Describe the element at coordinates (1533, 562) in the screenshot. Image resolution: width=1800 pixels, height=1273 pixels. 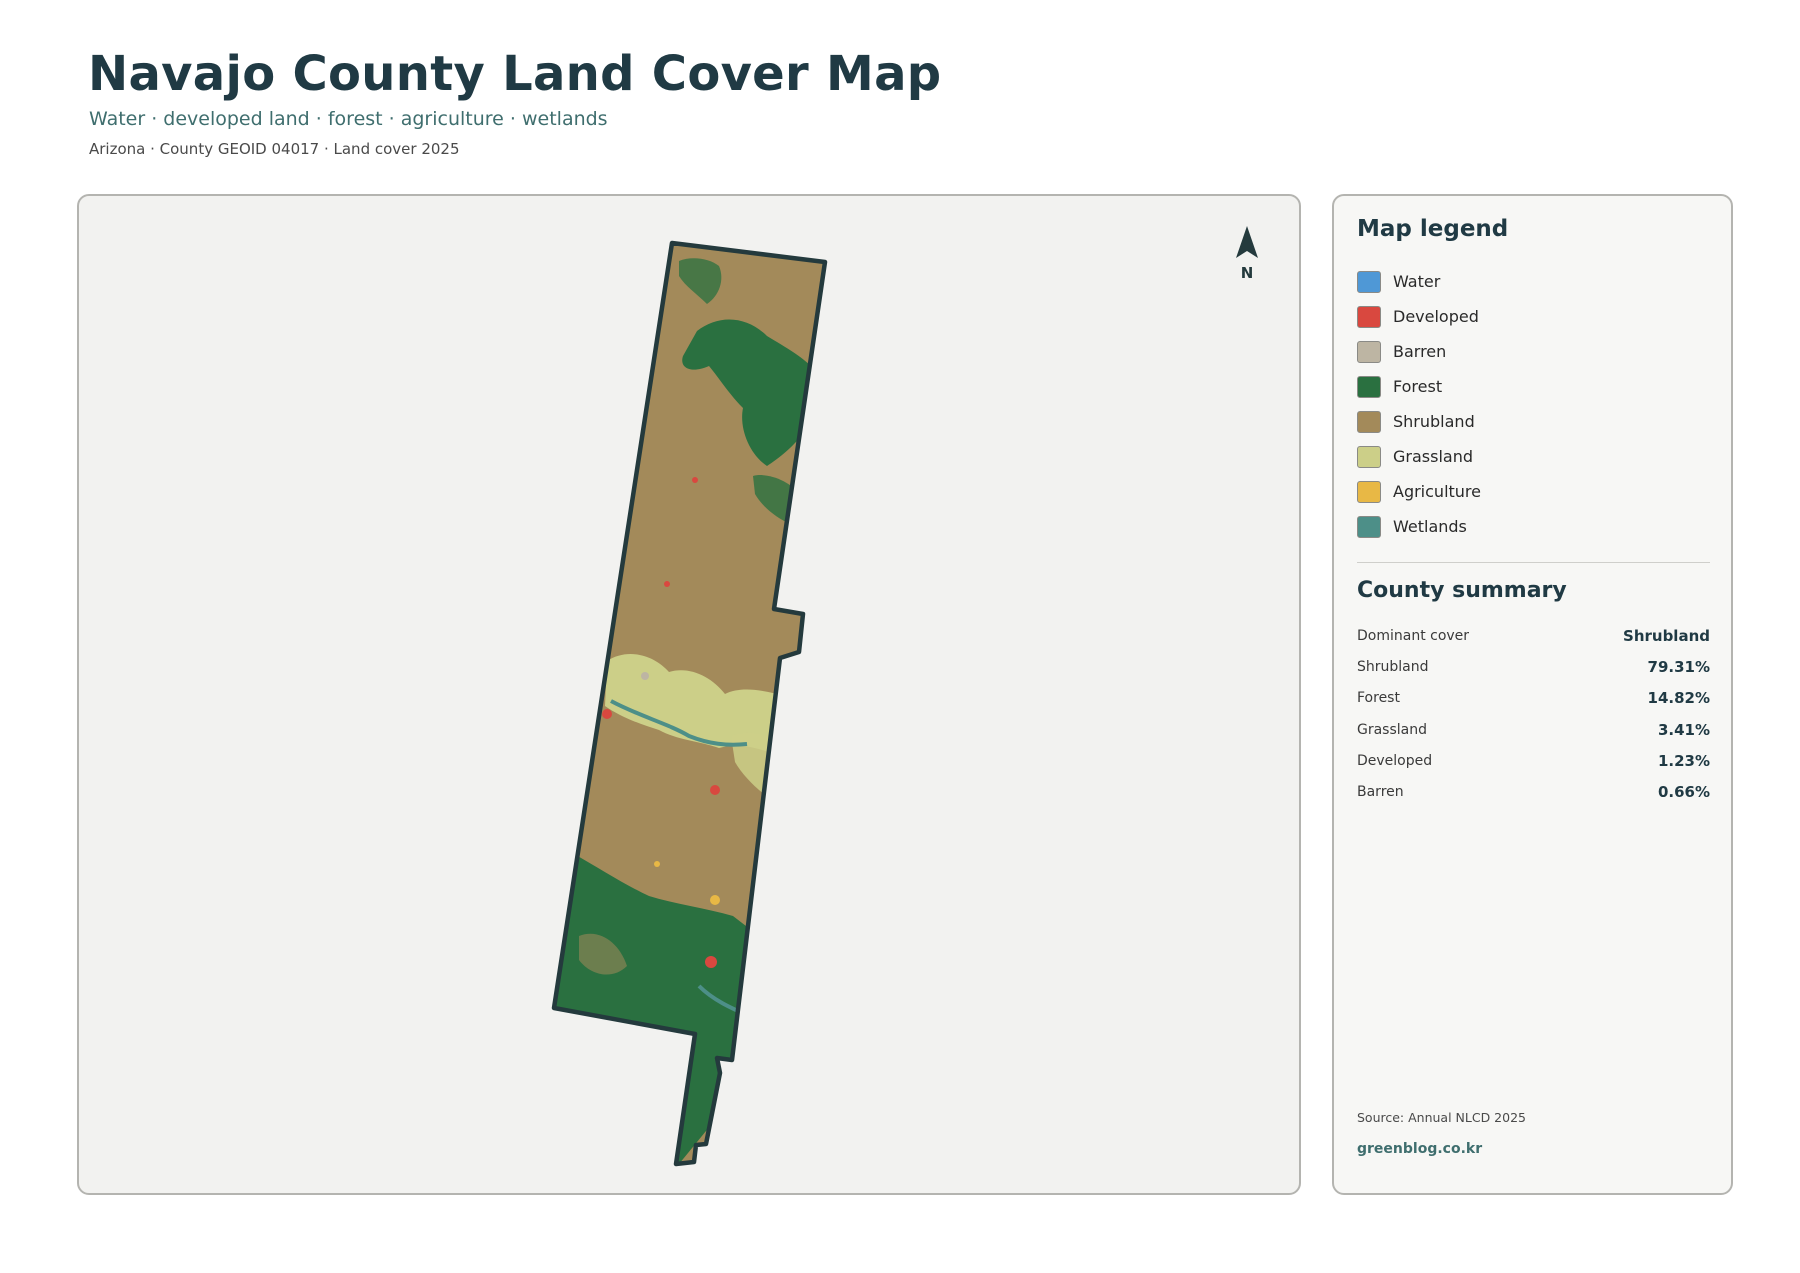
I see `divider` at that location.